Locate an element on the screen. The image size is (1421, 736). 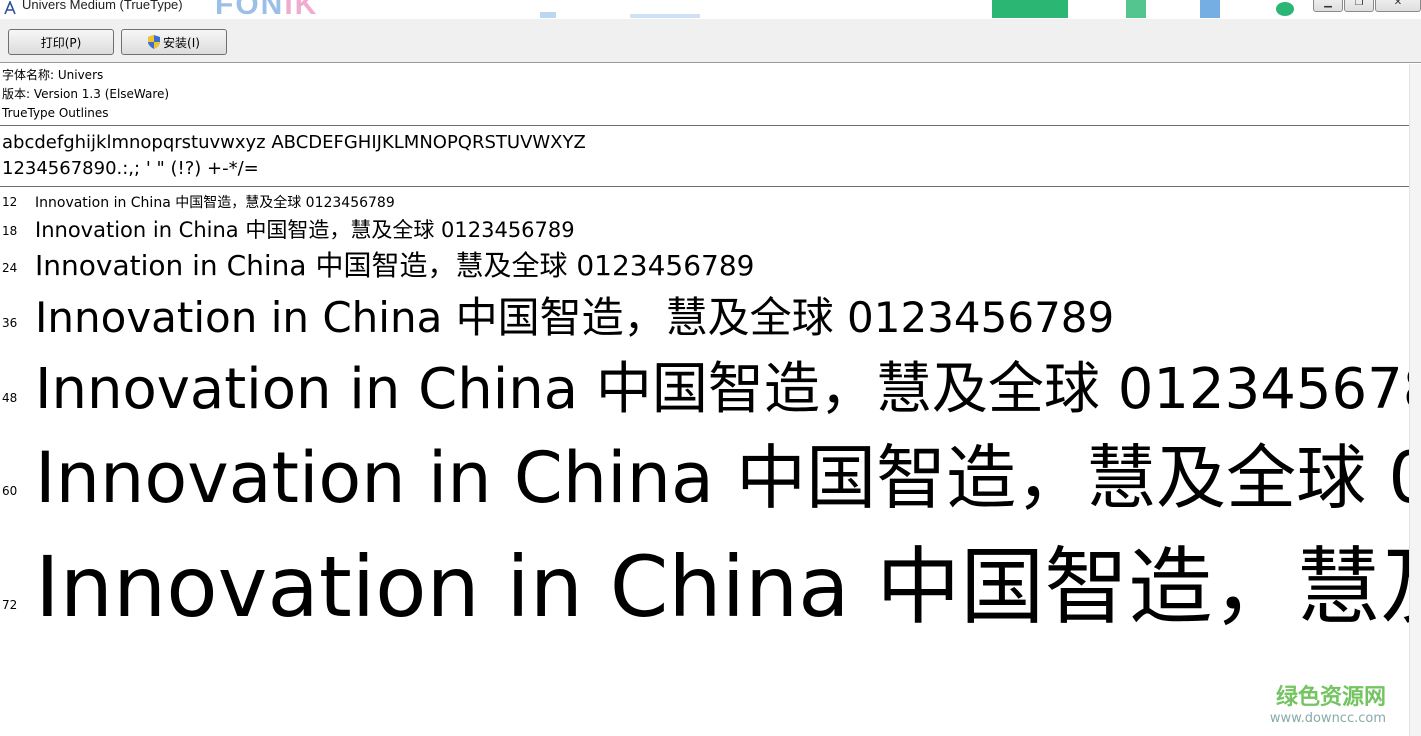
minimize-icon: ▁ is located at coordinates (1328, 4).